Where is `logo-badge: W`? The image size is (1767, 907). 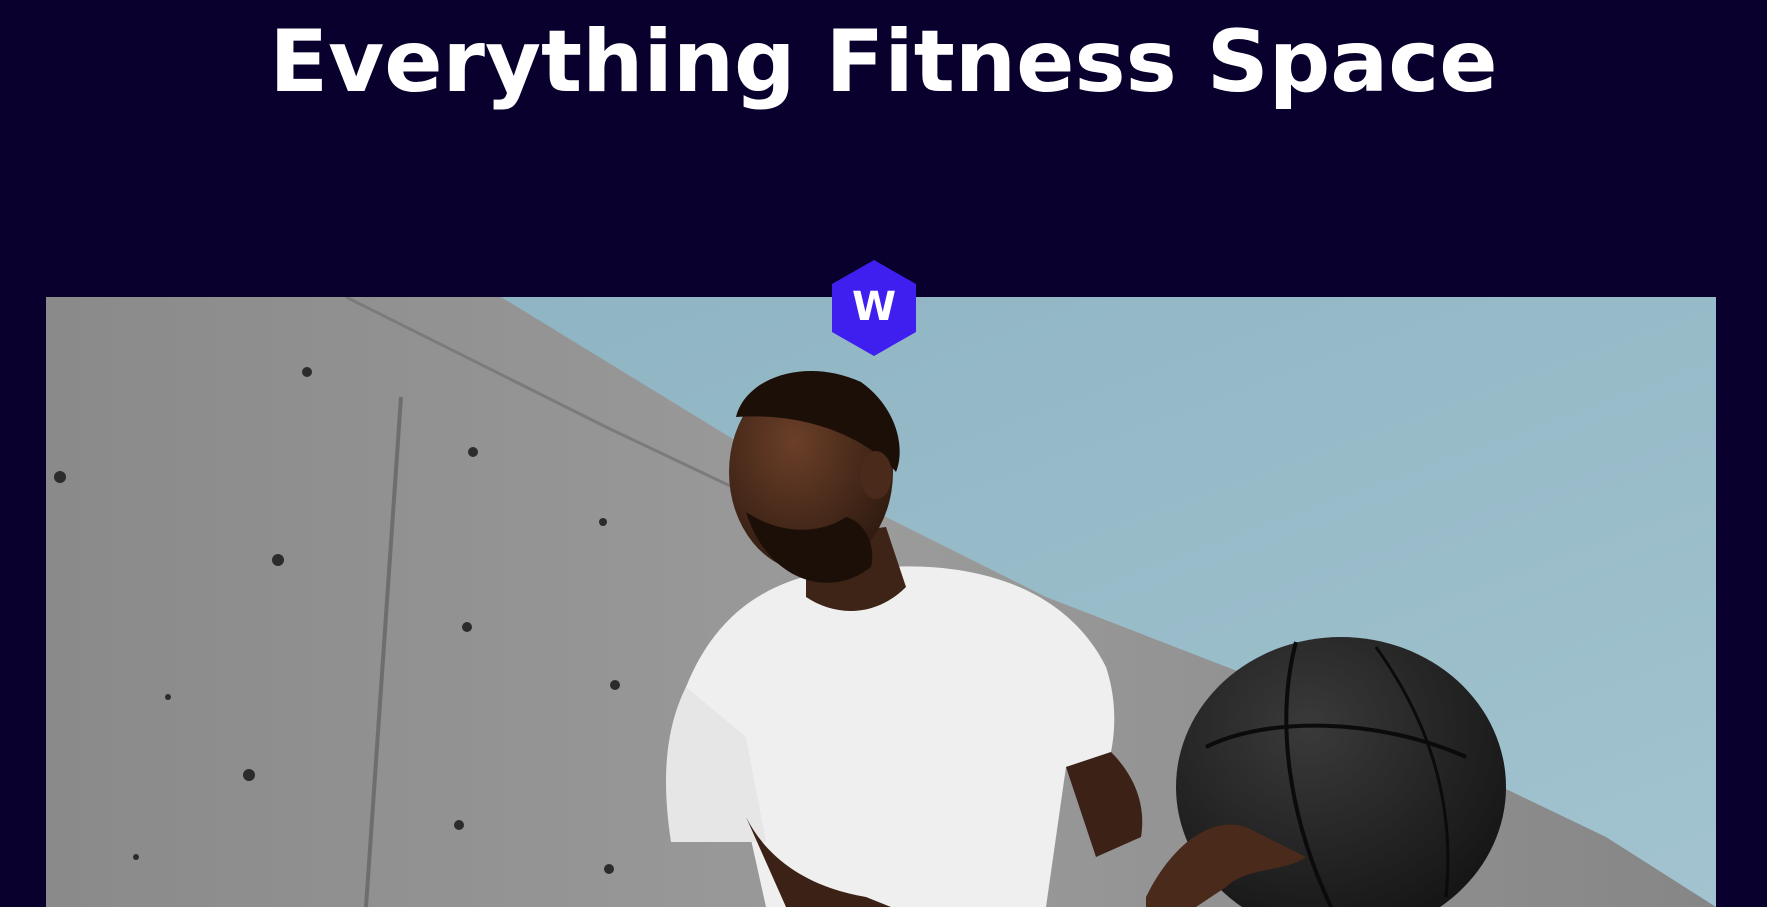 logo-badge: W is located at coordinates (874, 308).